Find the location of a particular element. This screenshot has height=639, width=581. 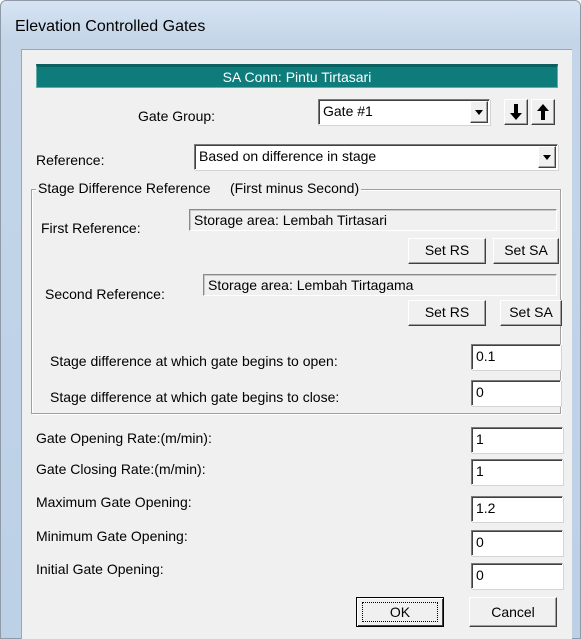

min-opening-value: 0 is located at coordinates (480, 542).